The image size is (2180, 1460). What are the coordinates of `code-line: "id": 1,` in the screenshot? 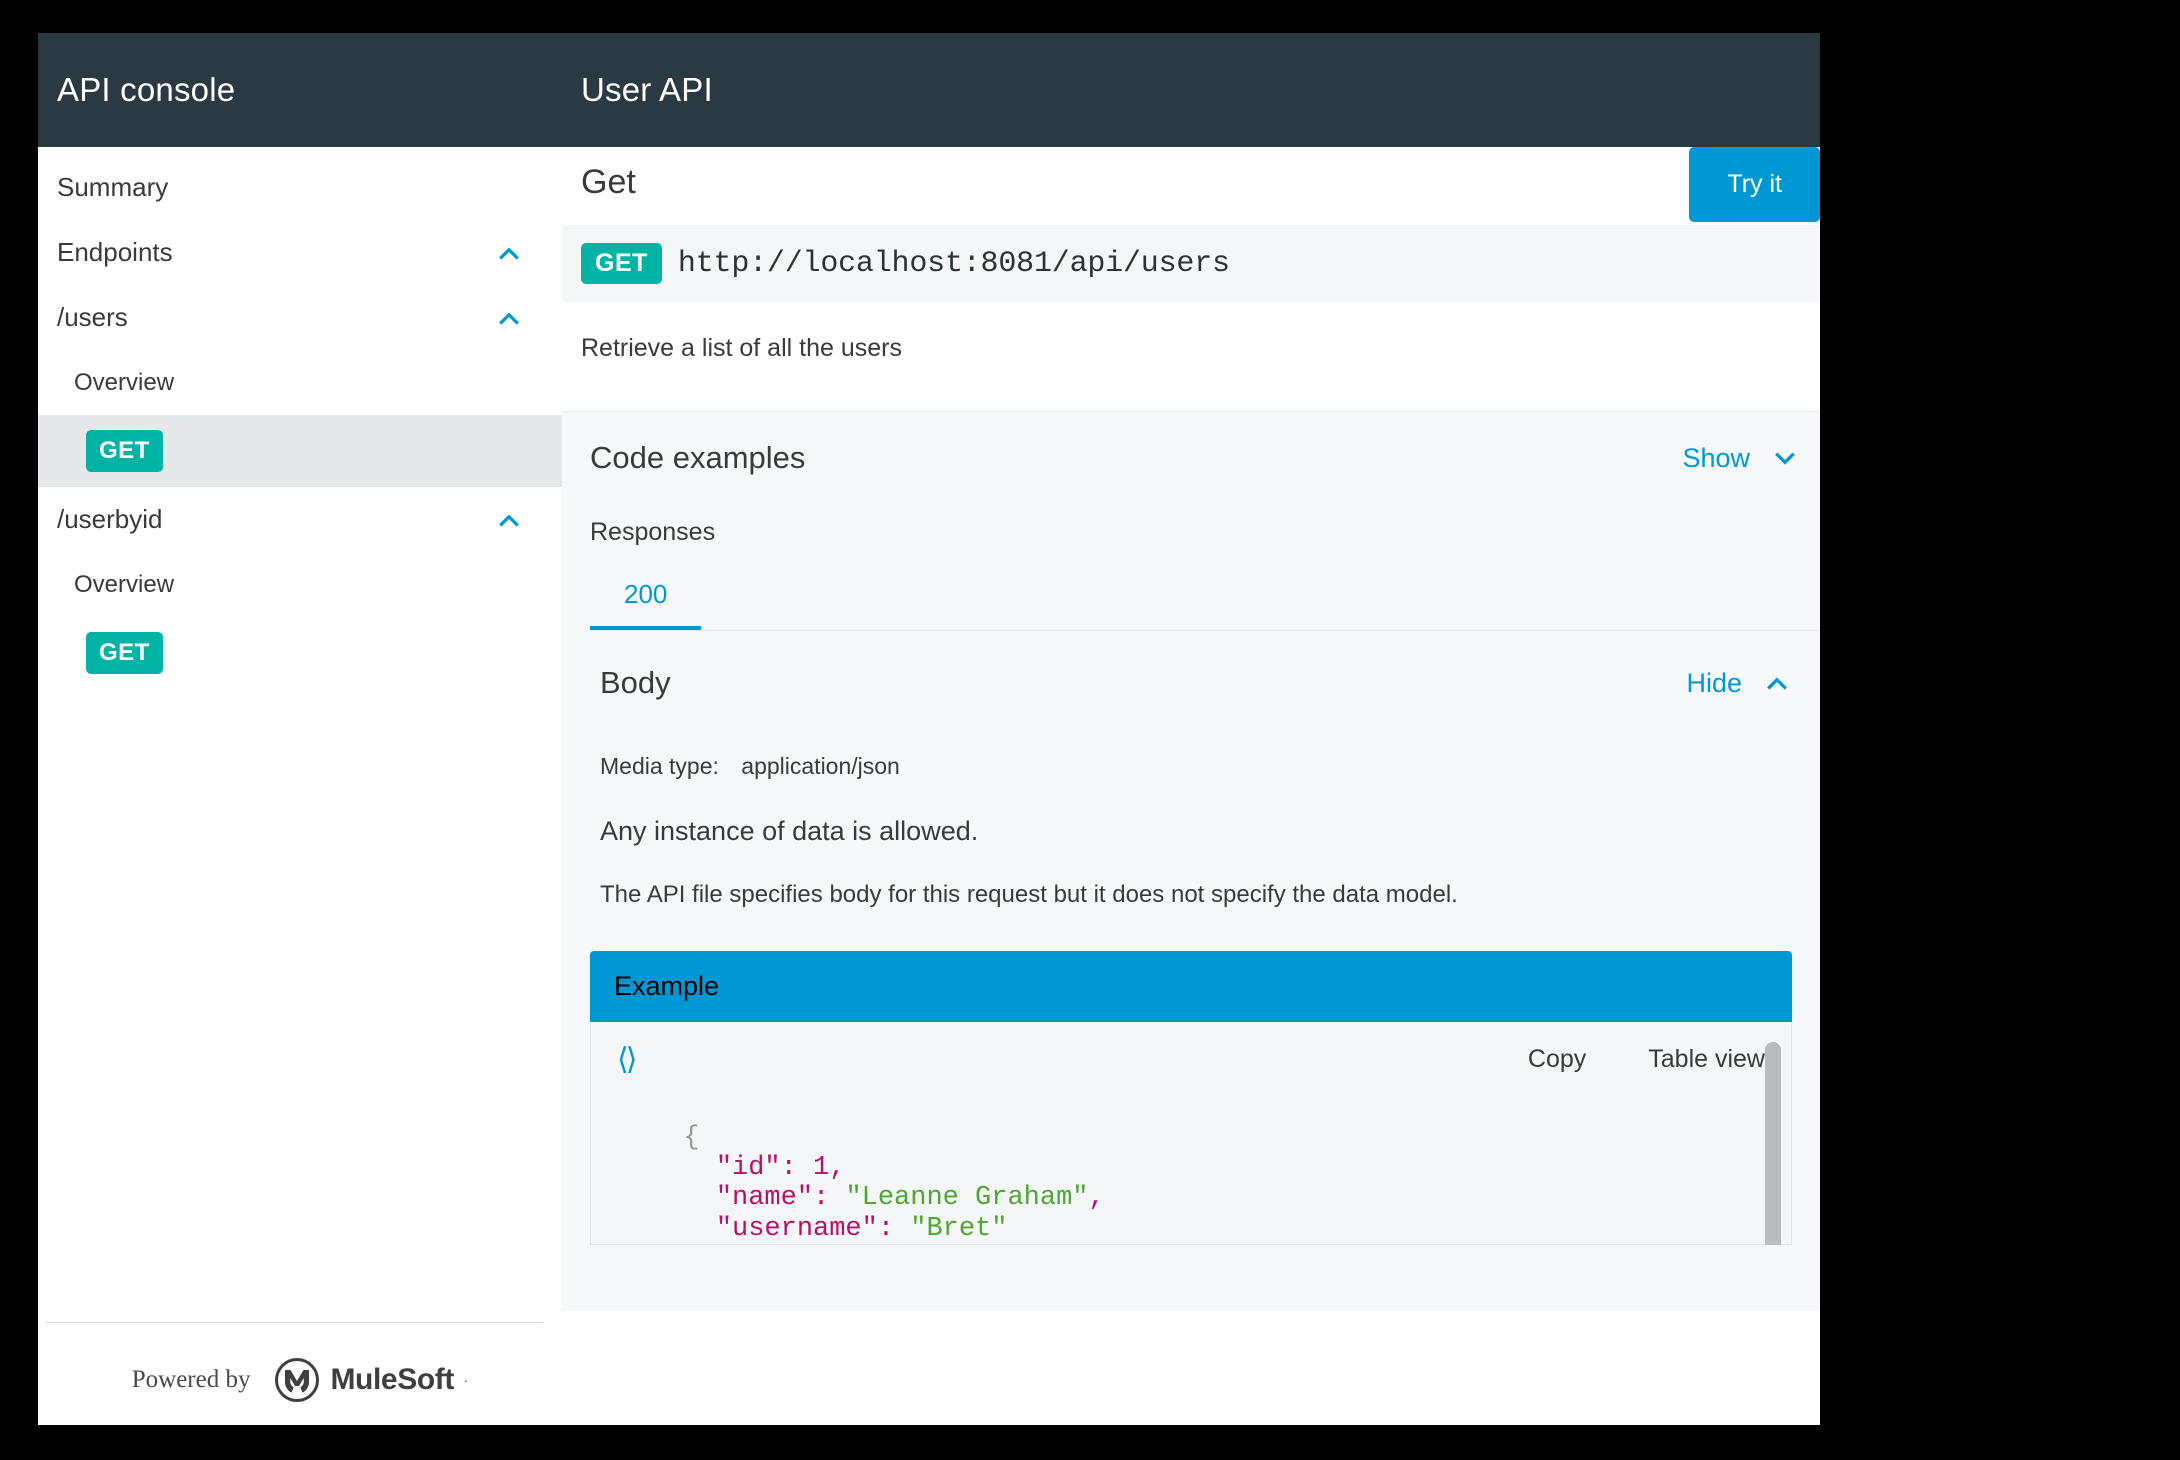 It's located at (780, 1168).